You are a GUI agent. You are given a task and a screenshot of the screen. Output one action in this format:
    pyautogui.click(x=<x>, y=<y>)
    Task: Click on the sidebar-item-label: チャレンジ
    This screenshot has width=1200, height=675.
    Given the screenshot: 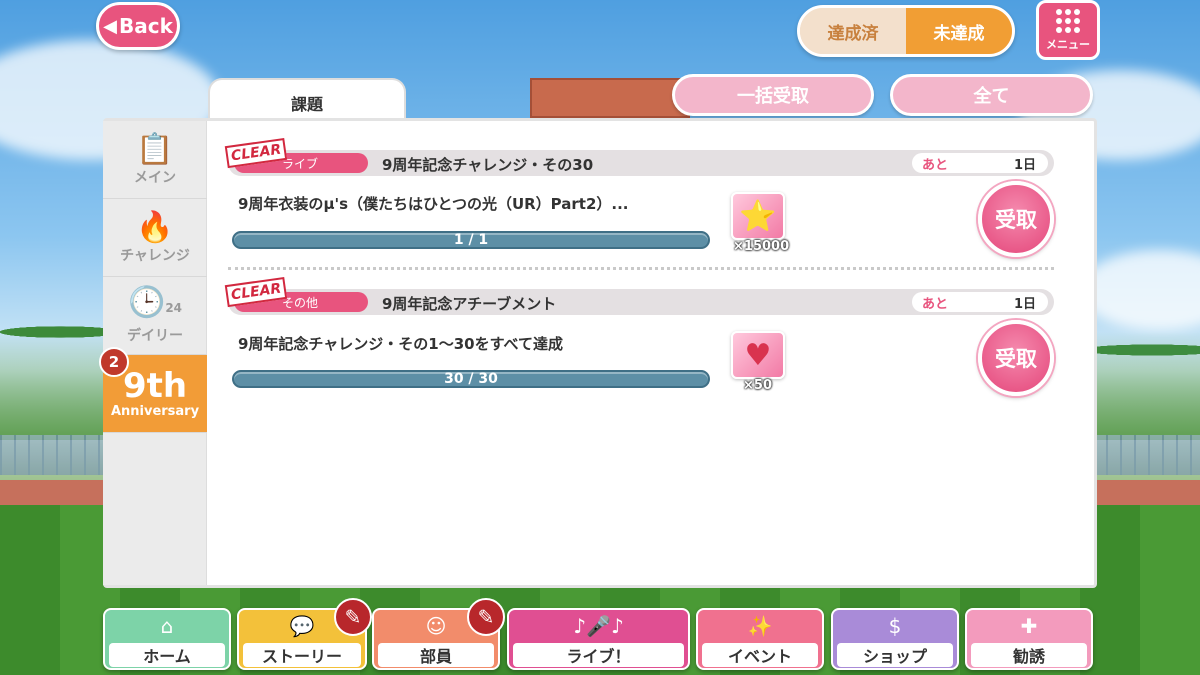 What is the action you would take?
    pyautogui.click(x=155, y=255)
    